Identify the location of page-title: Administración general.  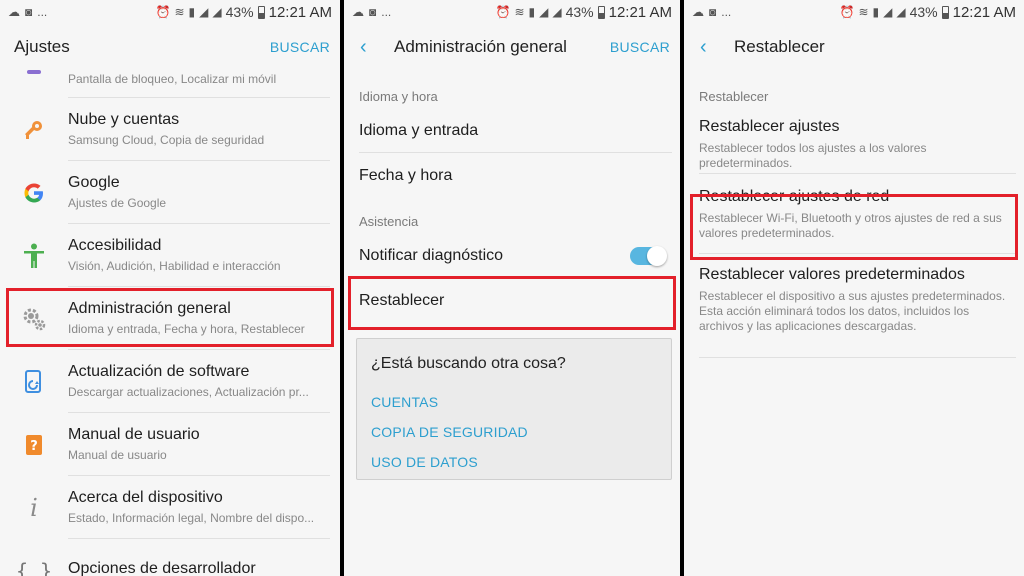
(480, 46).